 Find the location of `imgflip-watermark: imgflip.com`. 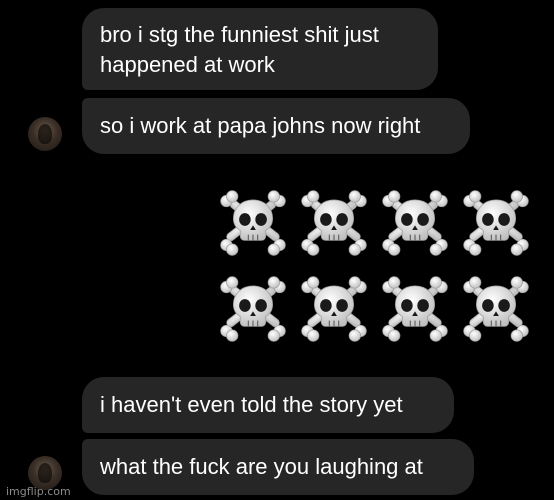

imgflip-watermark: imgflip.com is located at coordinates (38, 491).